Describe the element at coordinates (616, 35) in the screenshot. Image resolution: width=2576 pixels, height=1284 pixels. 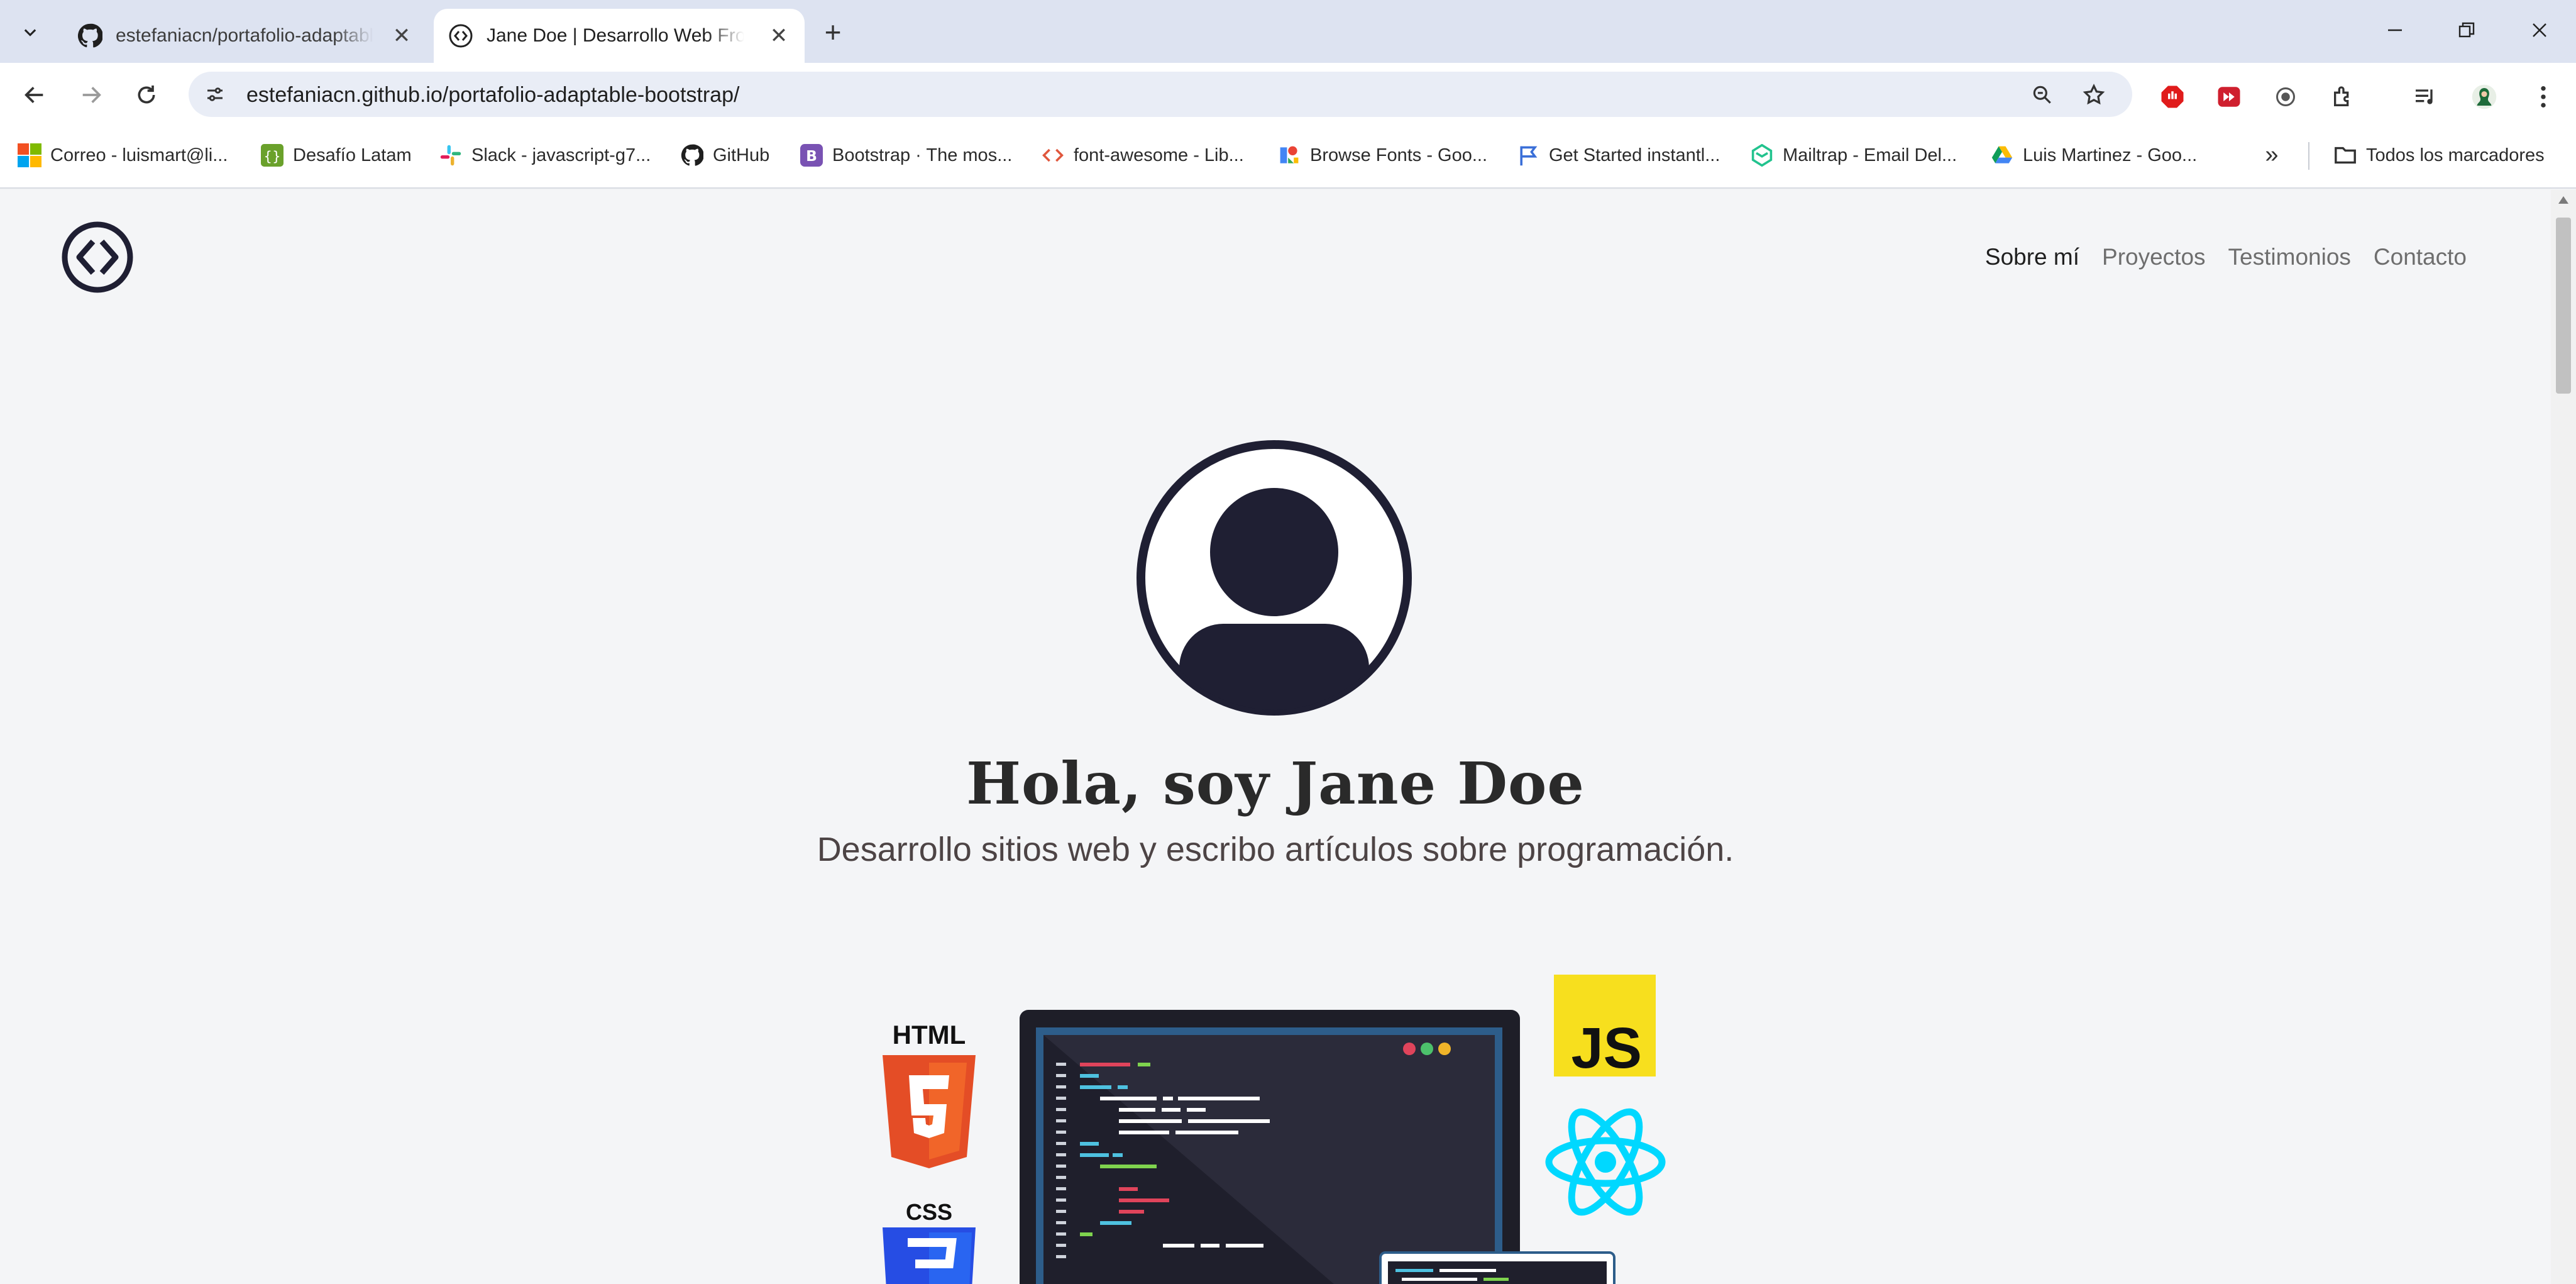
I see `tab-title: Jane Doe | Desarrollo Web Front-End` at that location.